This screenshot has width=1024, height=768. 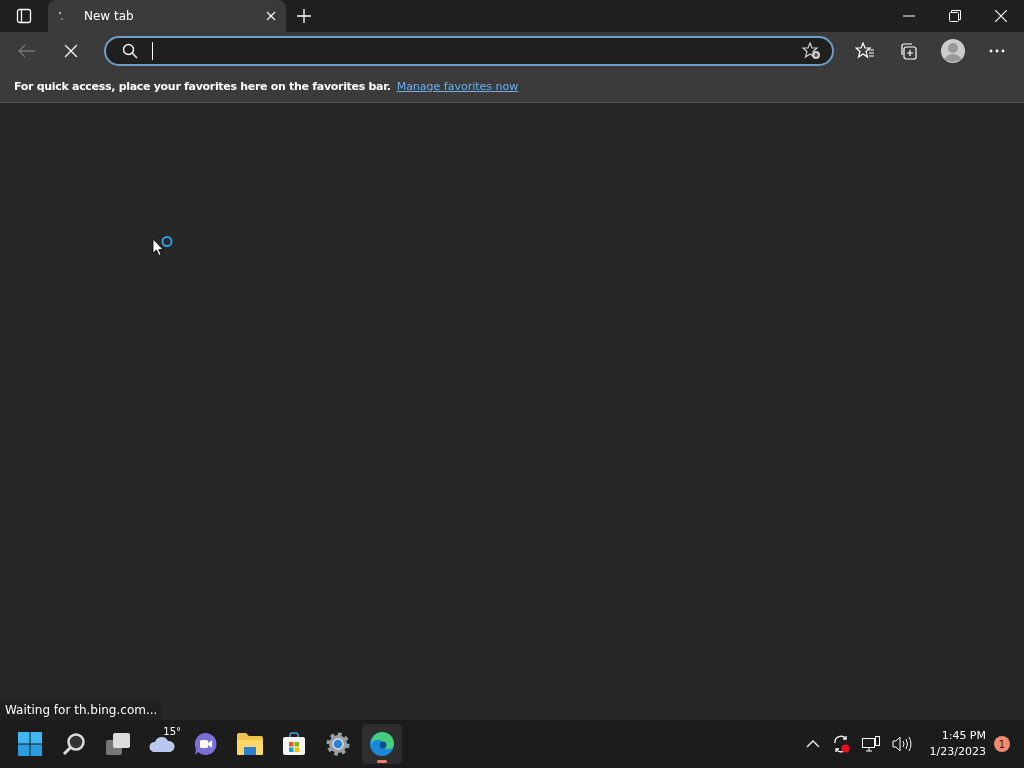 I want to click on temperature-text: 15°, so click(x=172, y=731).